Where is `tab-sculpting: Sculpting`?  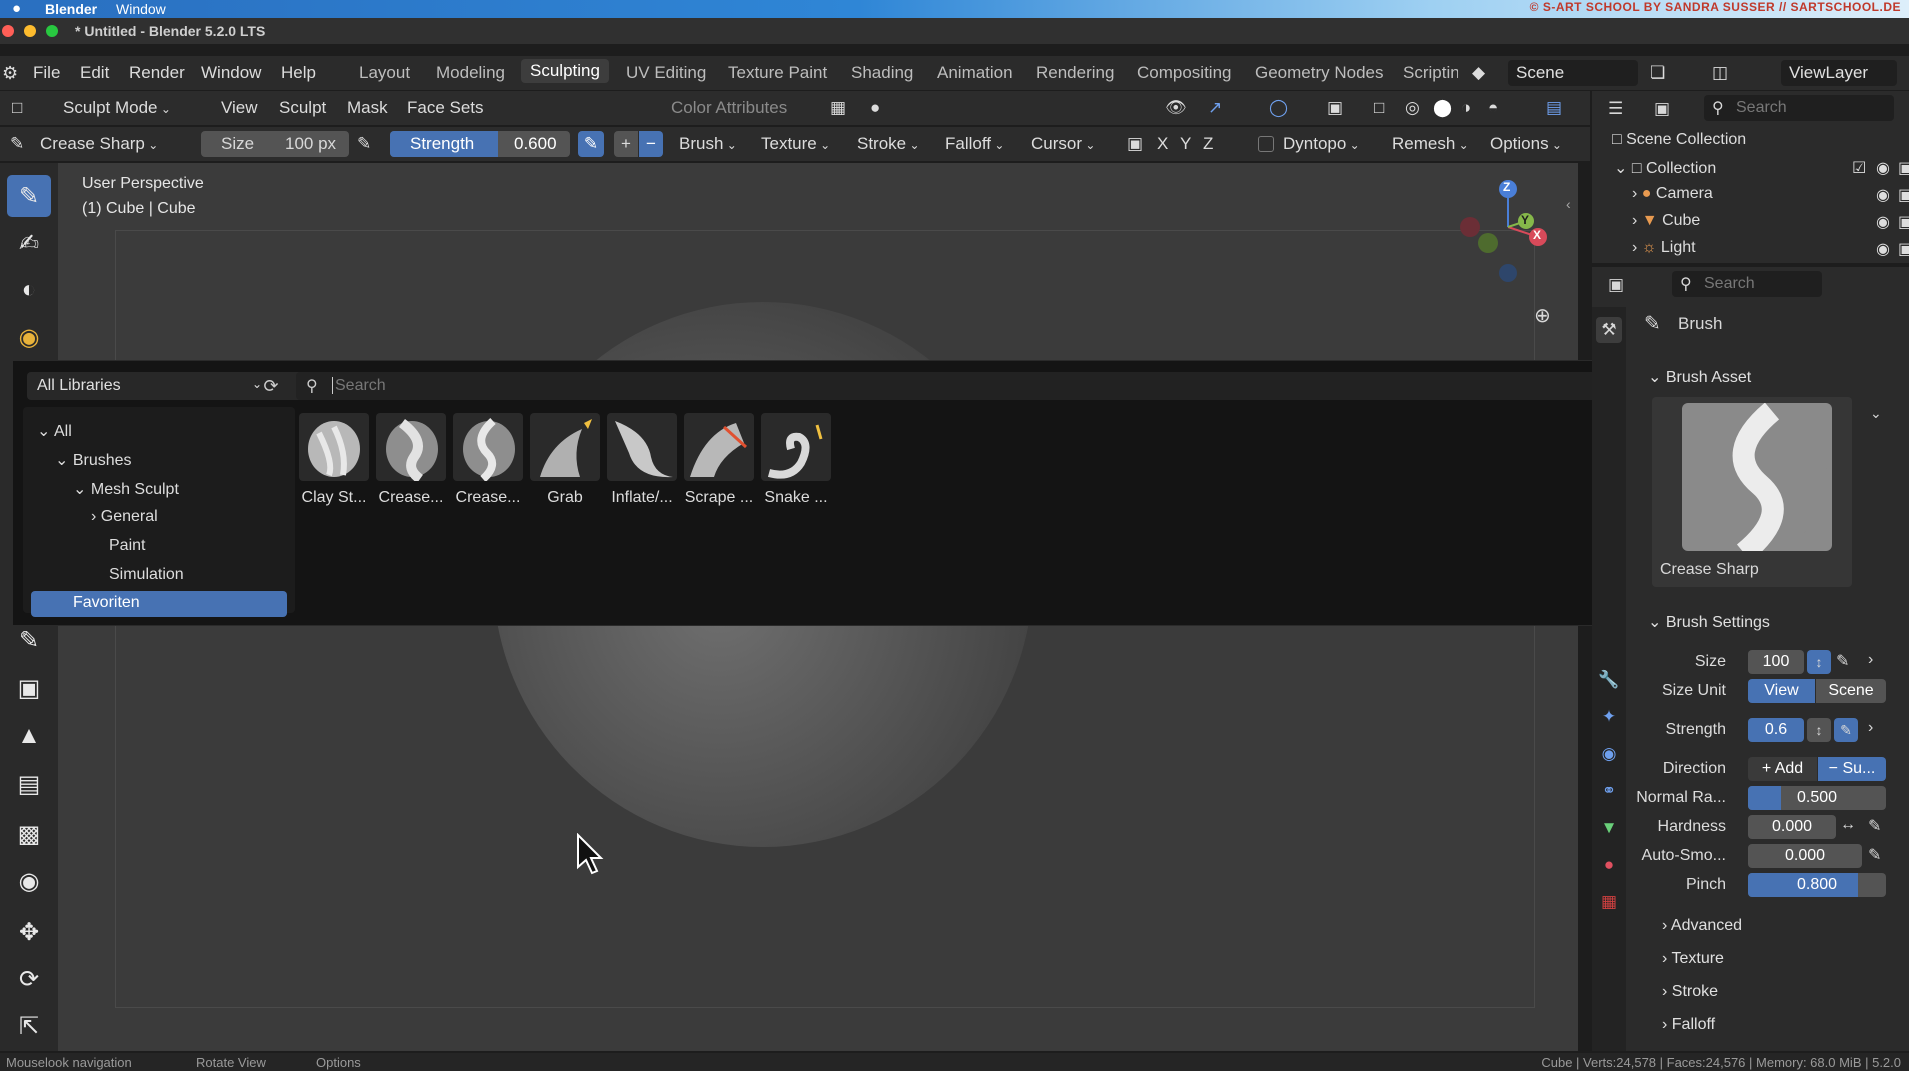 tab-sculpting: Sculpting is located at coordinates (565, 71).